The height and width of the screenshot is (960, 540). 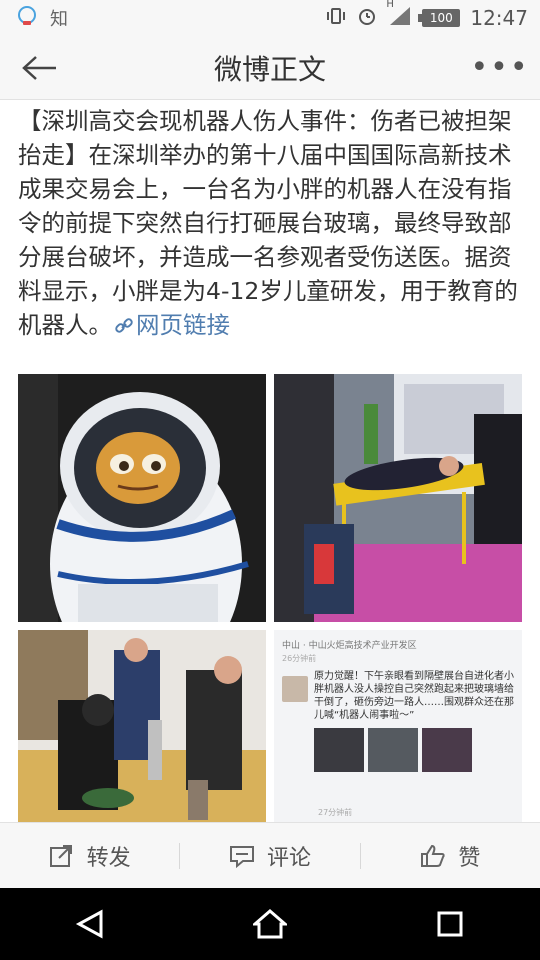 I want to click on card-thumbnails, so click(x=398, y=747).